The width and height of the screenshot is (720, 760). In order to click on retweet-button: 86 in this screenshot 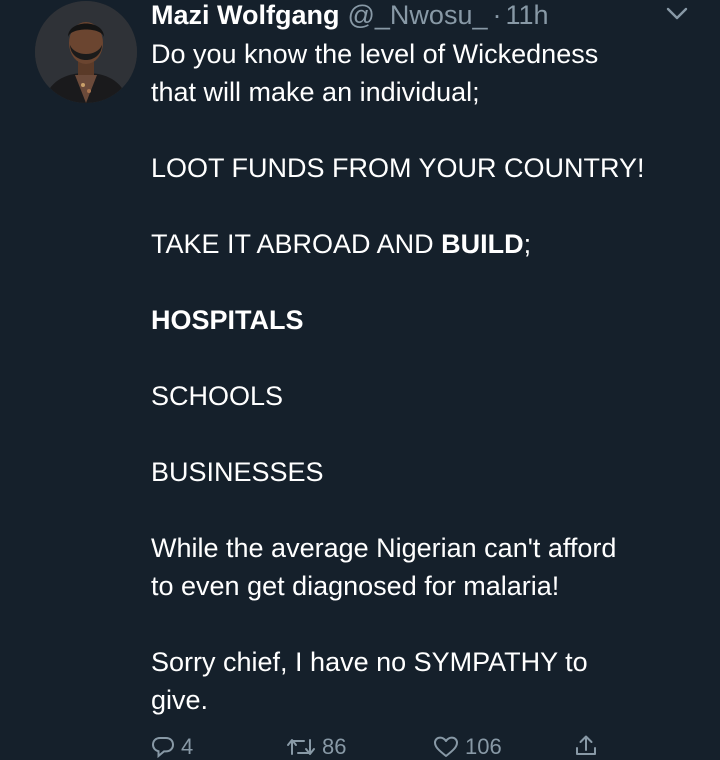, I will do `click(316, 747)`.